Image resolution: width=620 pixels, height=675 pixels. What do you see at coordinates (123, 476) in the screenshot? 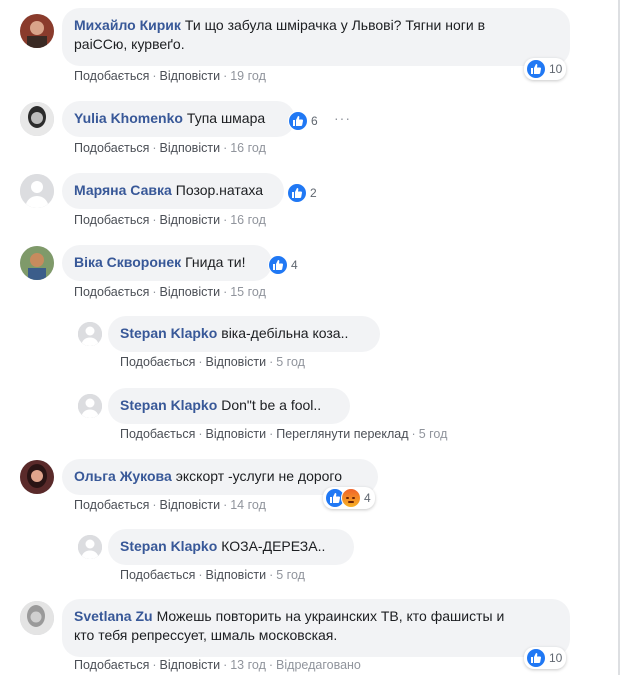
I see `comment-author: Ольга Жукова` at bounding box center [123, 476].